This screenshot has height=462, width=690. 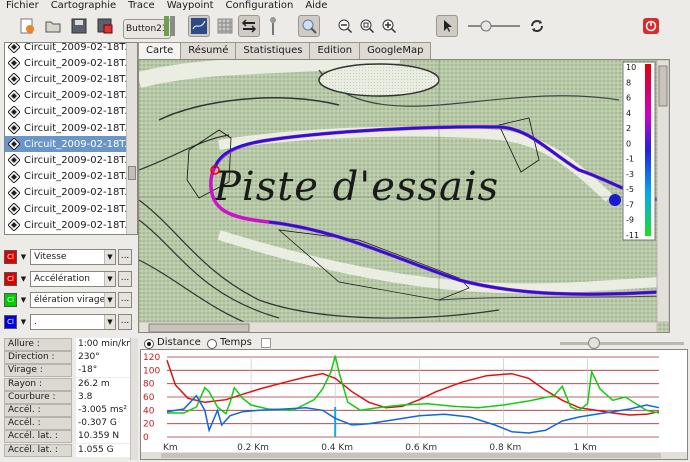 I want to click on data-selector-value: élération virage, so click(x=70, y=300).